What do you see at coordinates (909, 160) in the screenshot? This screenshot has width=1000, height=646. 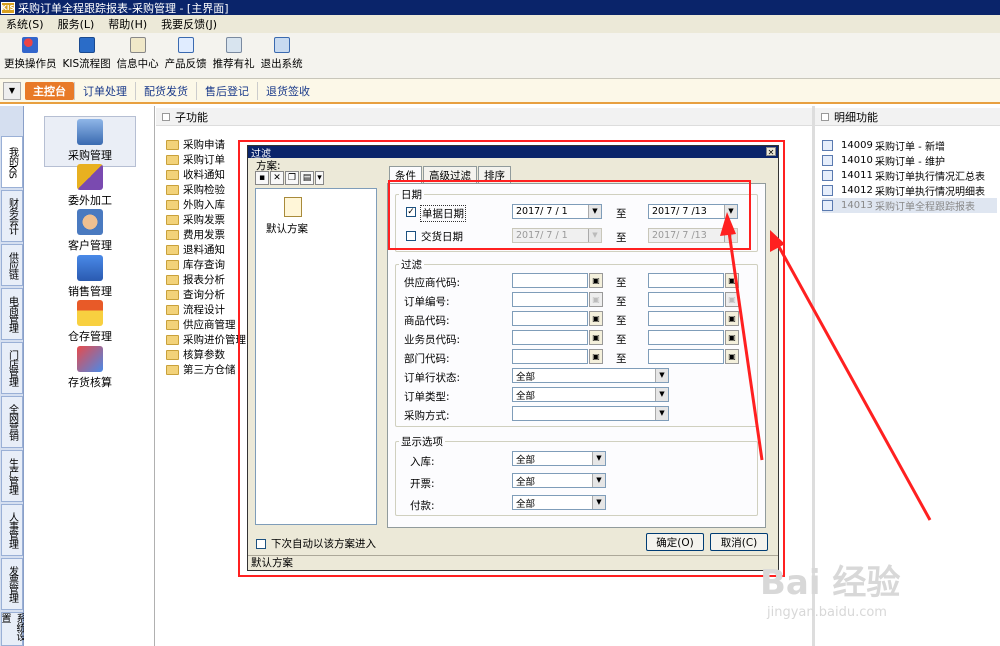 I see `detail-item: 14010 采购订单 - 维护` at bounding box center [909, 160].